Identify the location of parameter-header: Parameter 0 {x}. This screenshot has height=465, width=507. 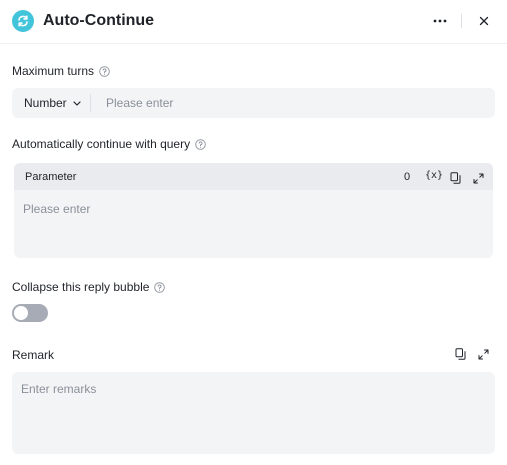
(253, 176).